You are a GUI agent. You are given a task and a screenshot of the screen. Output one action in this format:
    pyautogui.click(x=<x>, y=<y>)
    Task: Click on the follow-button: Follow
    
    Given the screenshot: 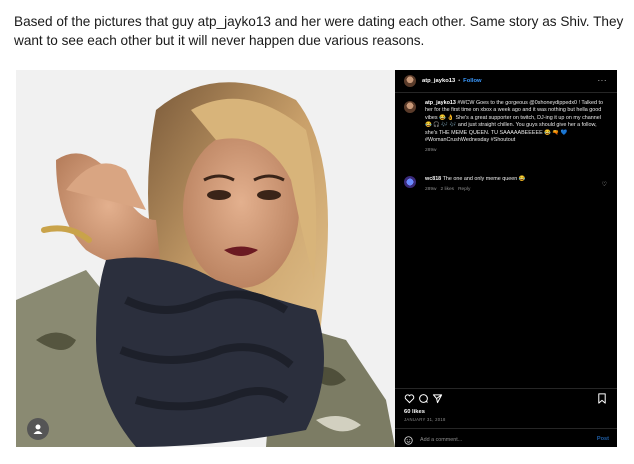 What is the action you would take?
    pyautogui.click(x=472, y=81)
    